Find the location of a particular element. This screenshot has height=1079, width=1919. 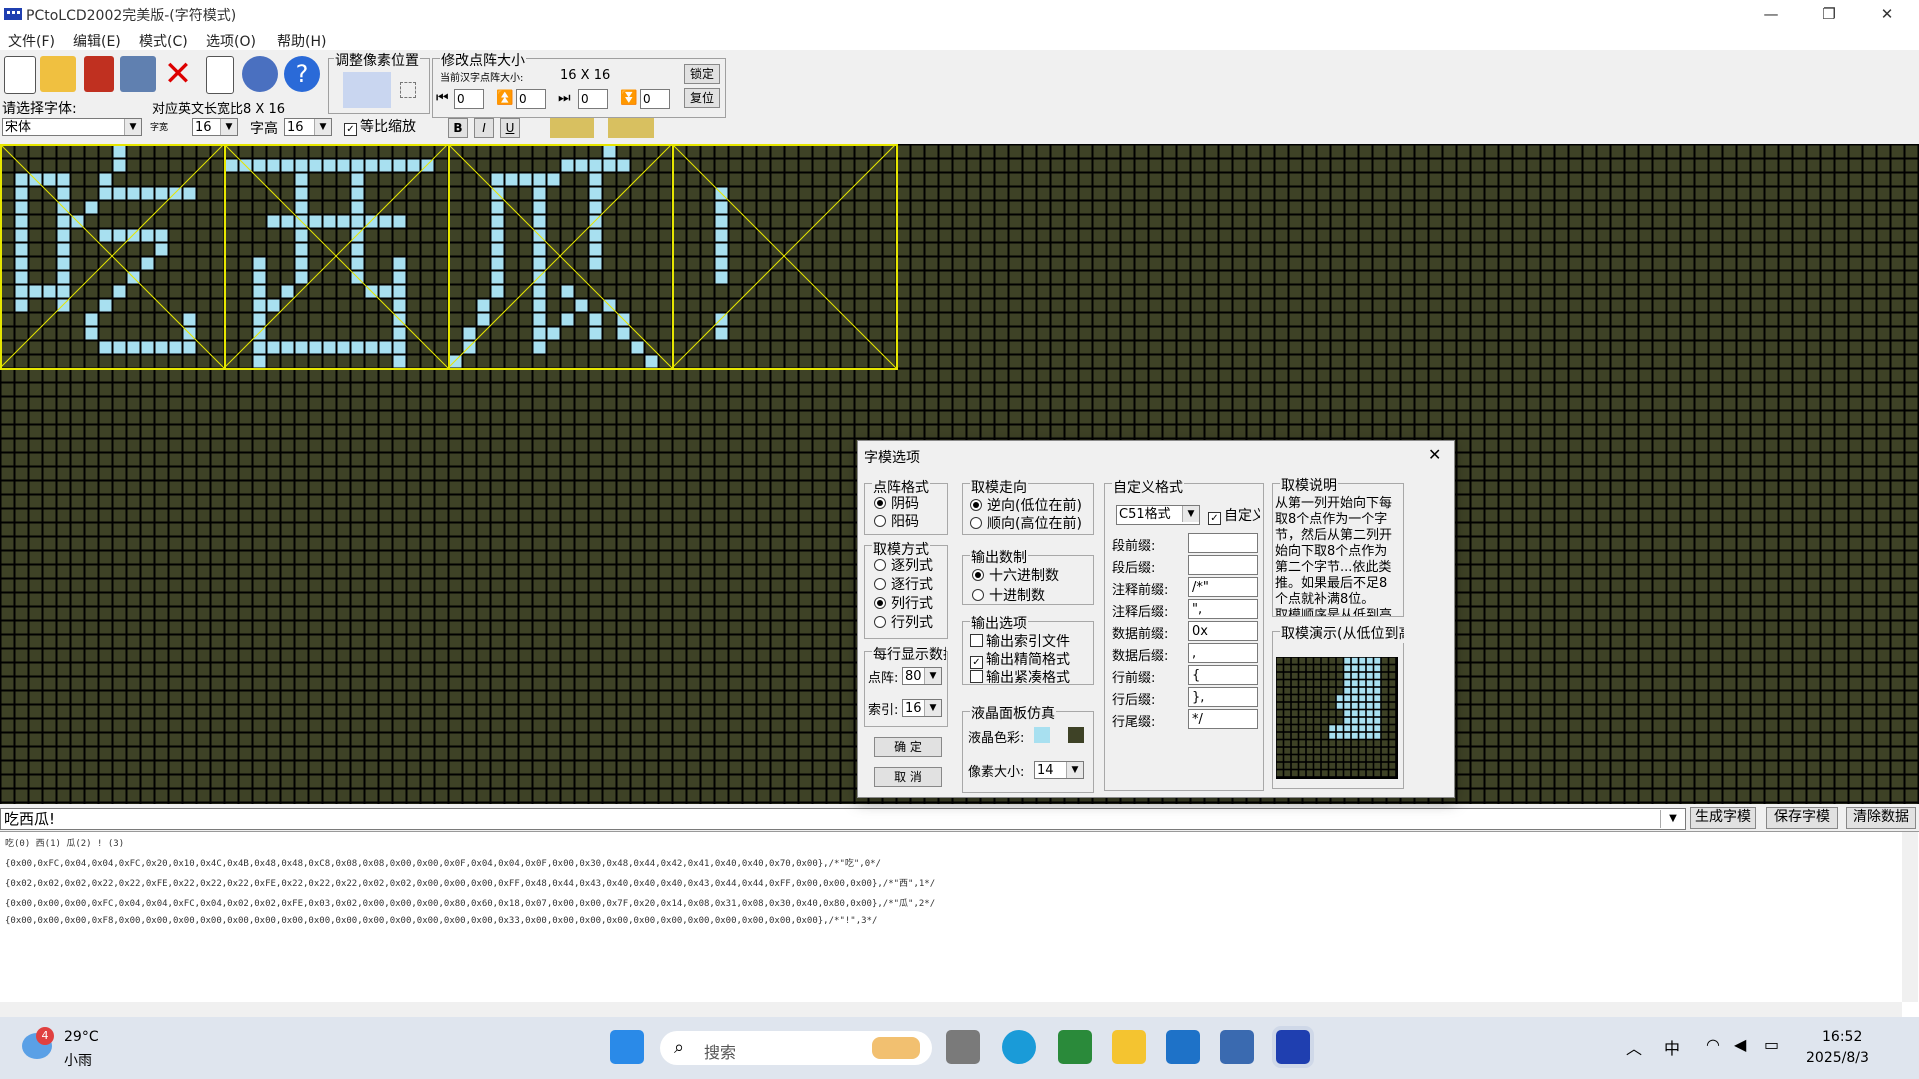

lock-button: 锁定 is located at coordinates (702, 74).